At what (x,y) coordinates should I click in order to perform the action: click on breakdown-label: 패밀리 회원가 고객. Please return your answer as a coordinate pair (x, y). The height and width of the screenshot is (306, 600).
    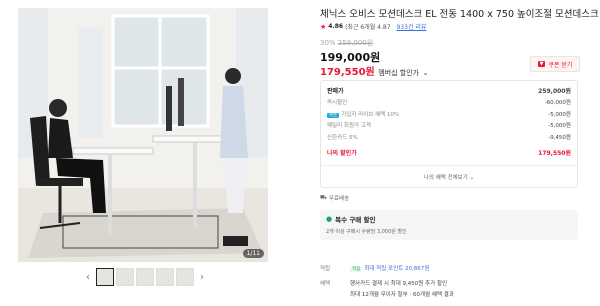
    Looking at the image, I should click on (349, 126).